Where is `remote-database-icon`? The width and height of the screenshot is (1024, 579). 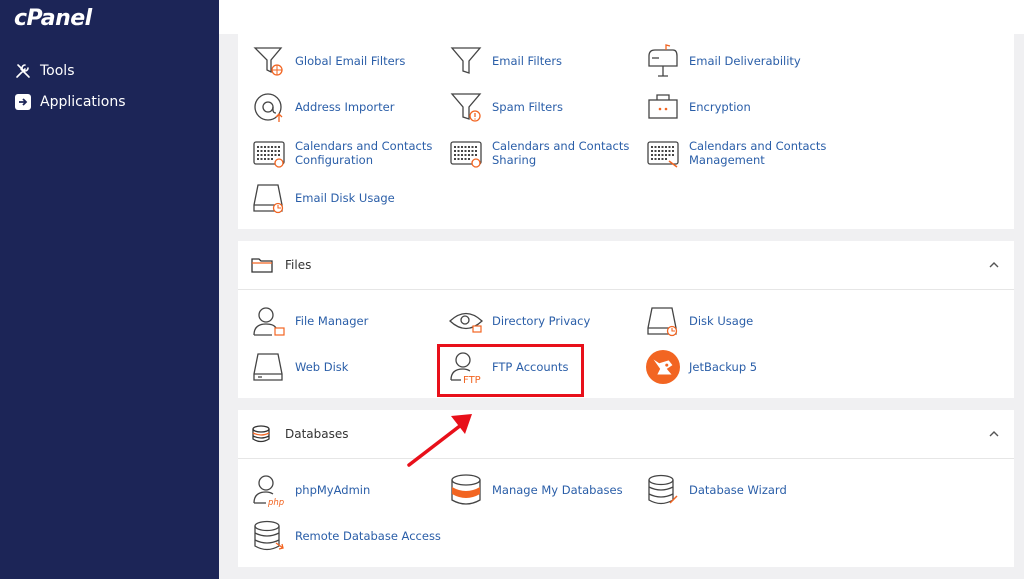 remote-database-icon is located at coordinates (269, 536).